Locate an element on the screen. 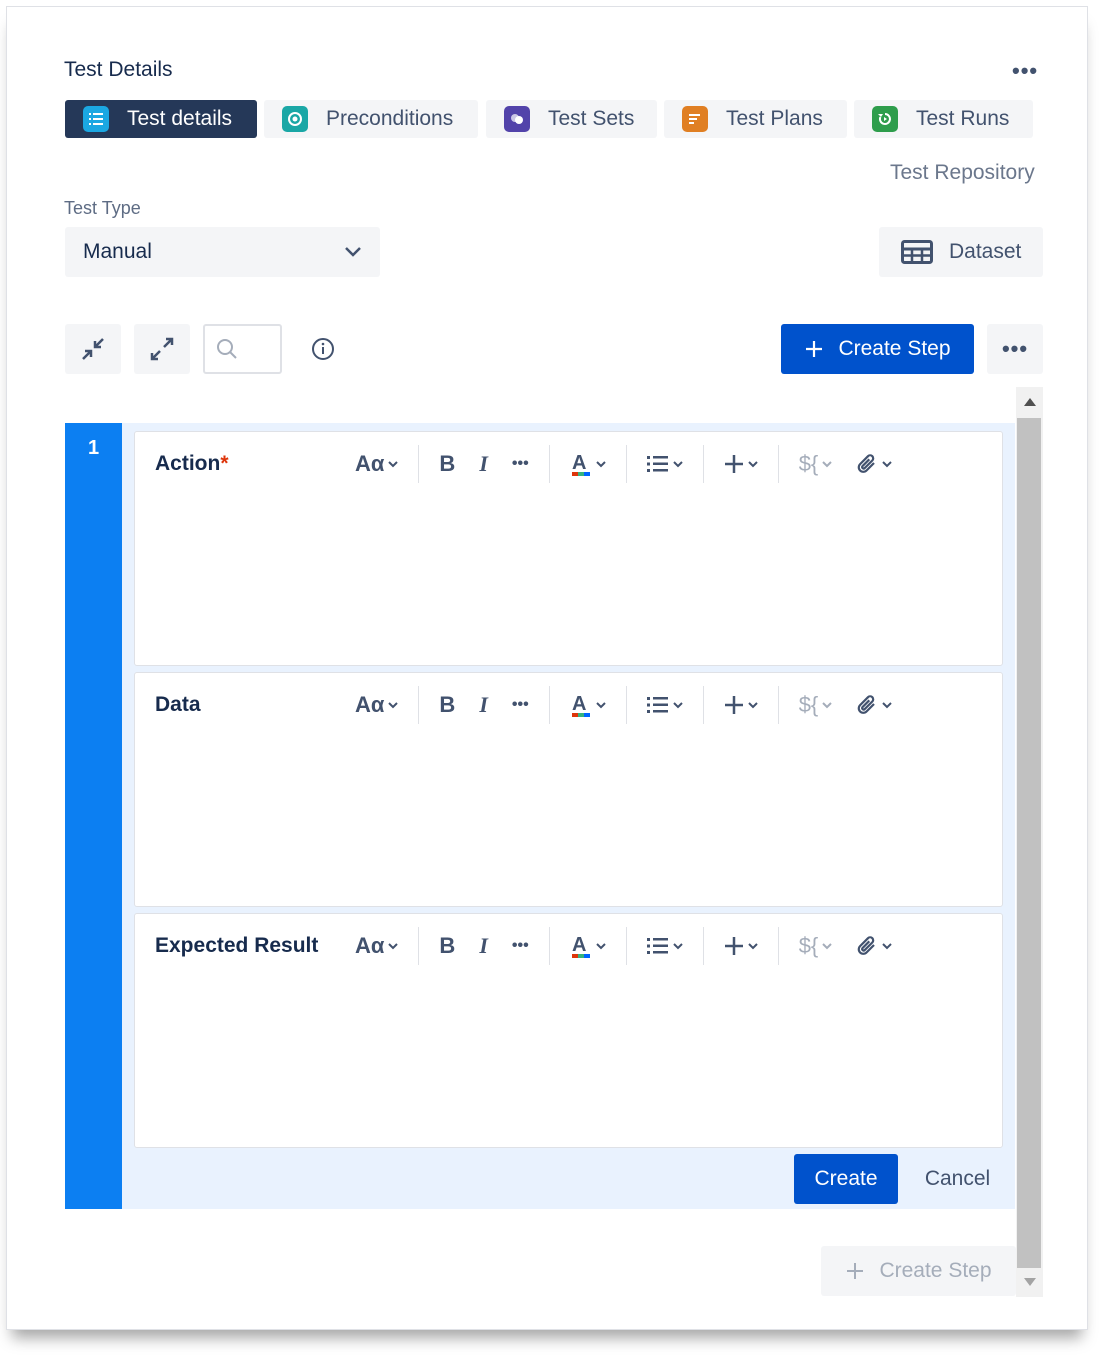 The image size is (1101, 1359). tab-test-plans: Test Plans is located at coordinates (755, 119).